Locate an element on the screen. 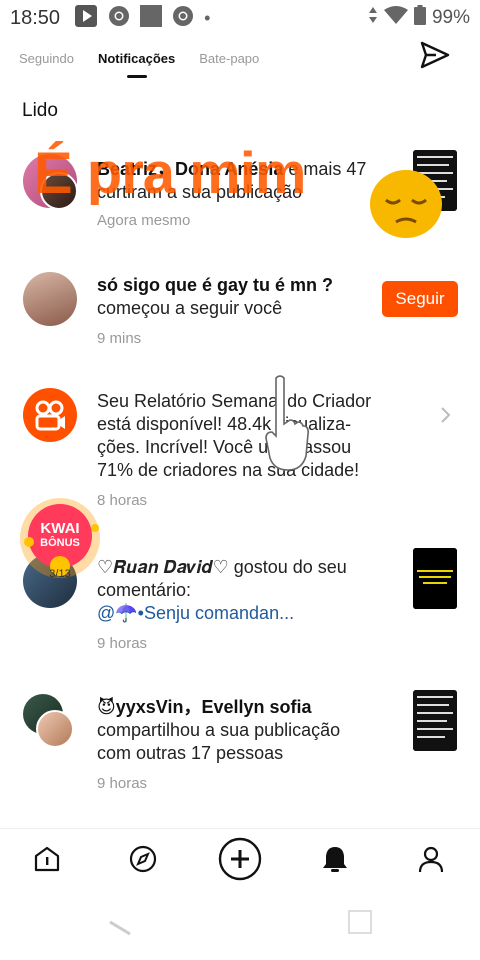 The image size is (480, 960). report-line-3: ções. Incrível! Você ultrapassou is located at coordinates (224, 447).